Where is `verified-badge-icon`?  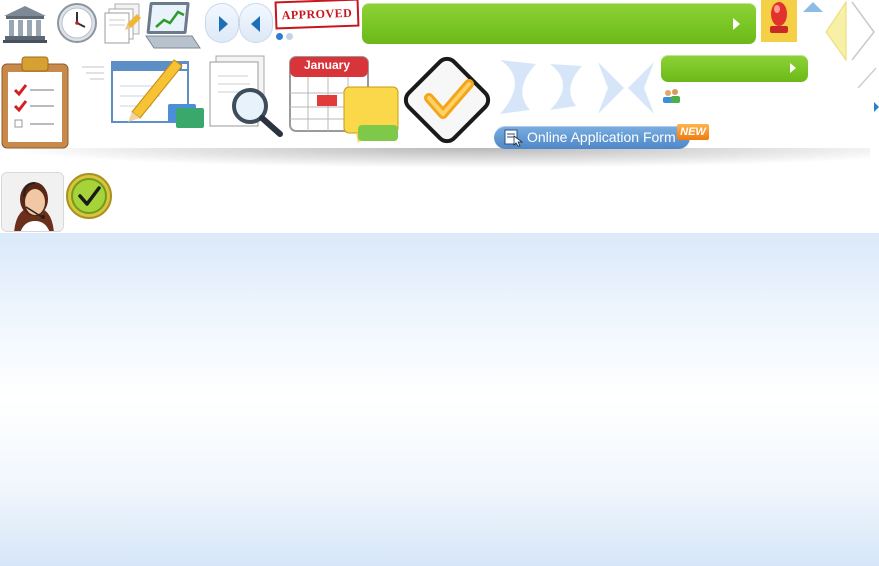 verified-badge-icon is located at coordinates (89, 196).